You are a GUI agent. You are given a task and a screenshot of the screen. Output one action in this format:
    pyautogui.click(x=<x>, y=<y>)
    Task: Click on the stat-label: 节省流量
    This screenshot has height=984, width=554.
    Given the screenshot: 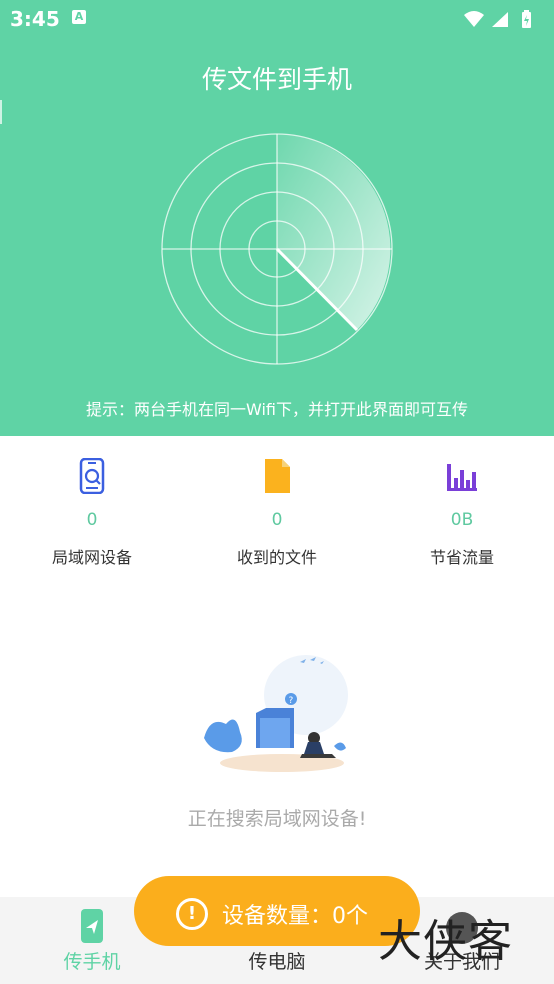 What is the action you would take?
    pyautogui.click(x=461, y=557)
    